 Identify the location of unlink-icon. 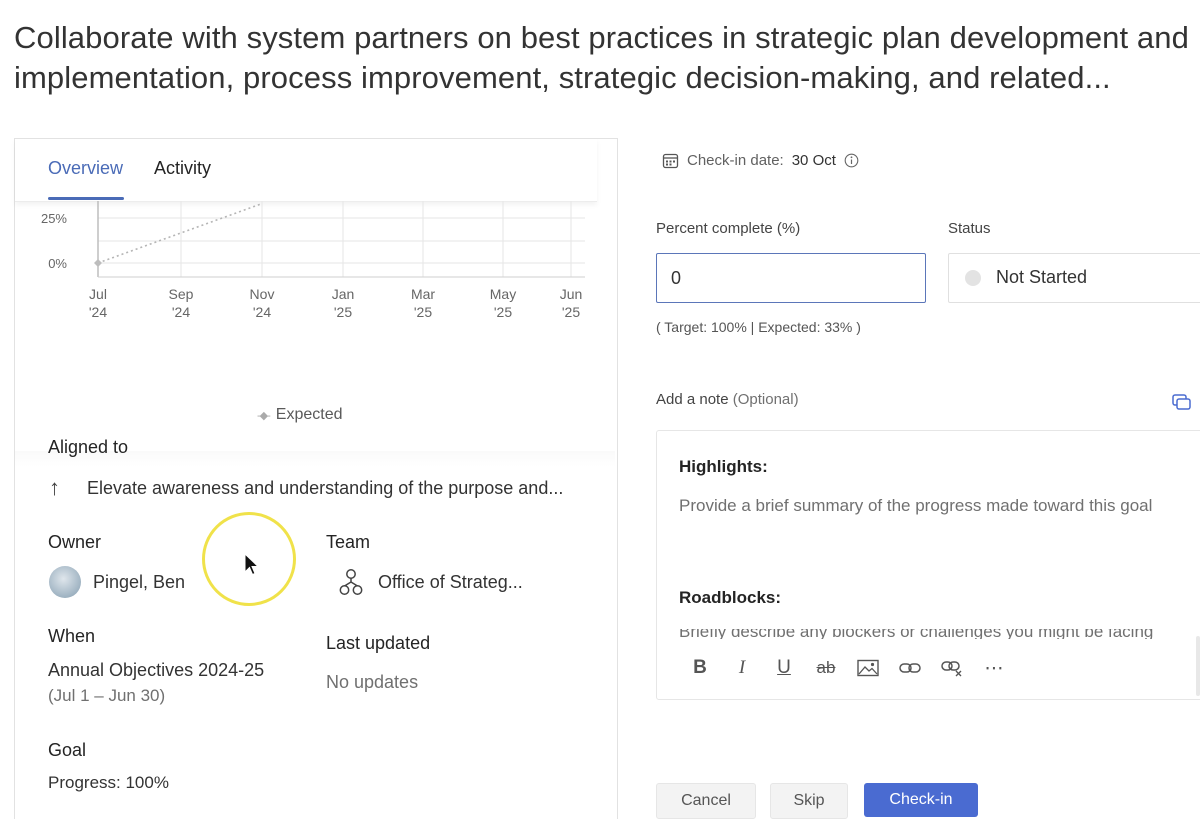
(951, 669).